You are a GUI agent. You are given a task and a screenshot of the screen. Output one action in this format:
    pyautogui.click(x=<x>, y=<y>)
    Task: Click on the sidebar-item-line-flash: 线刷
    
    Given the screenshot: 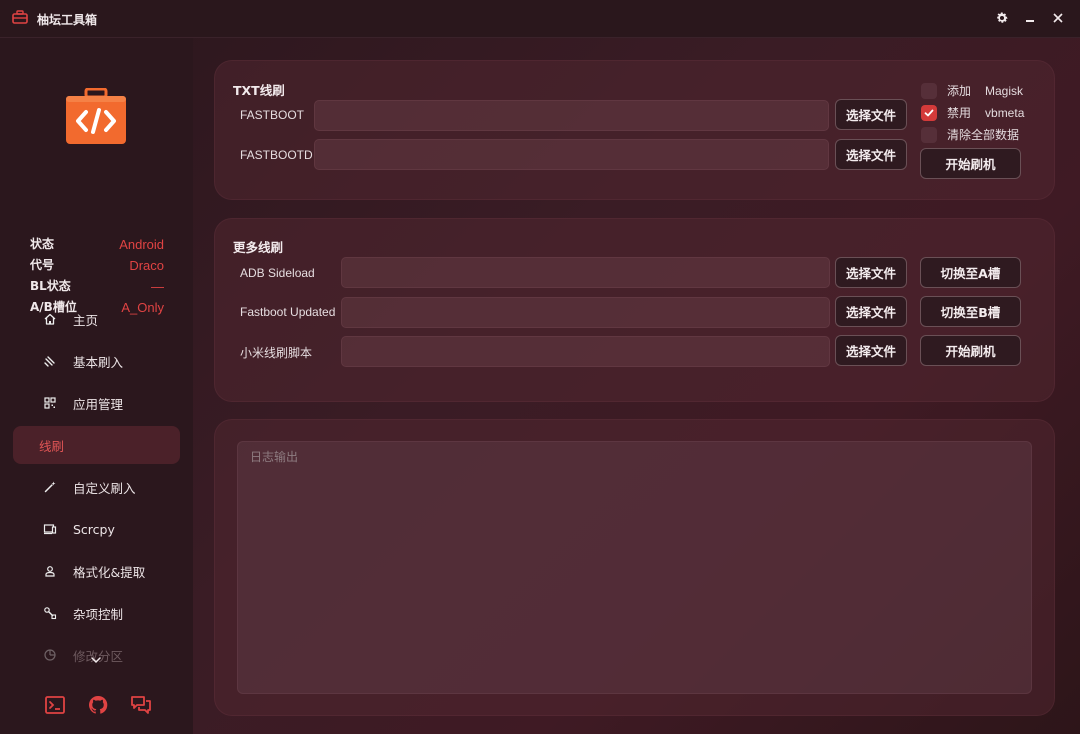 What is the action you would take?
    pyautogui.click(x=96, y=445)
    